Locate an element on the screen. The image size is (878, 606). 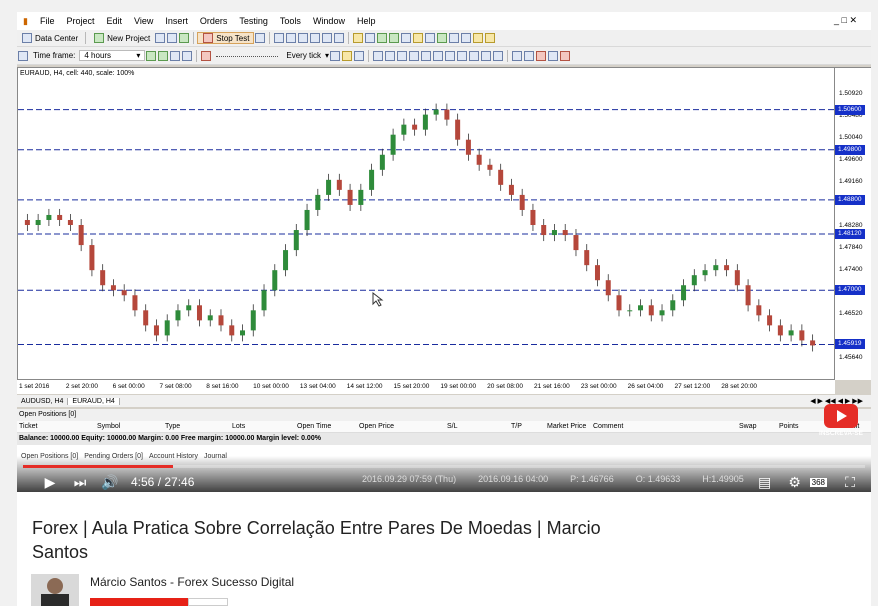
col-tp: T/P is located at coordinates (516, 427).